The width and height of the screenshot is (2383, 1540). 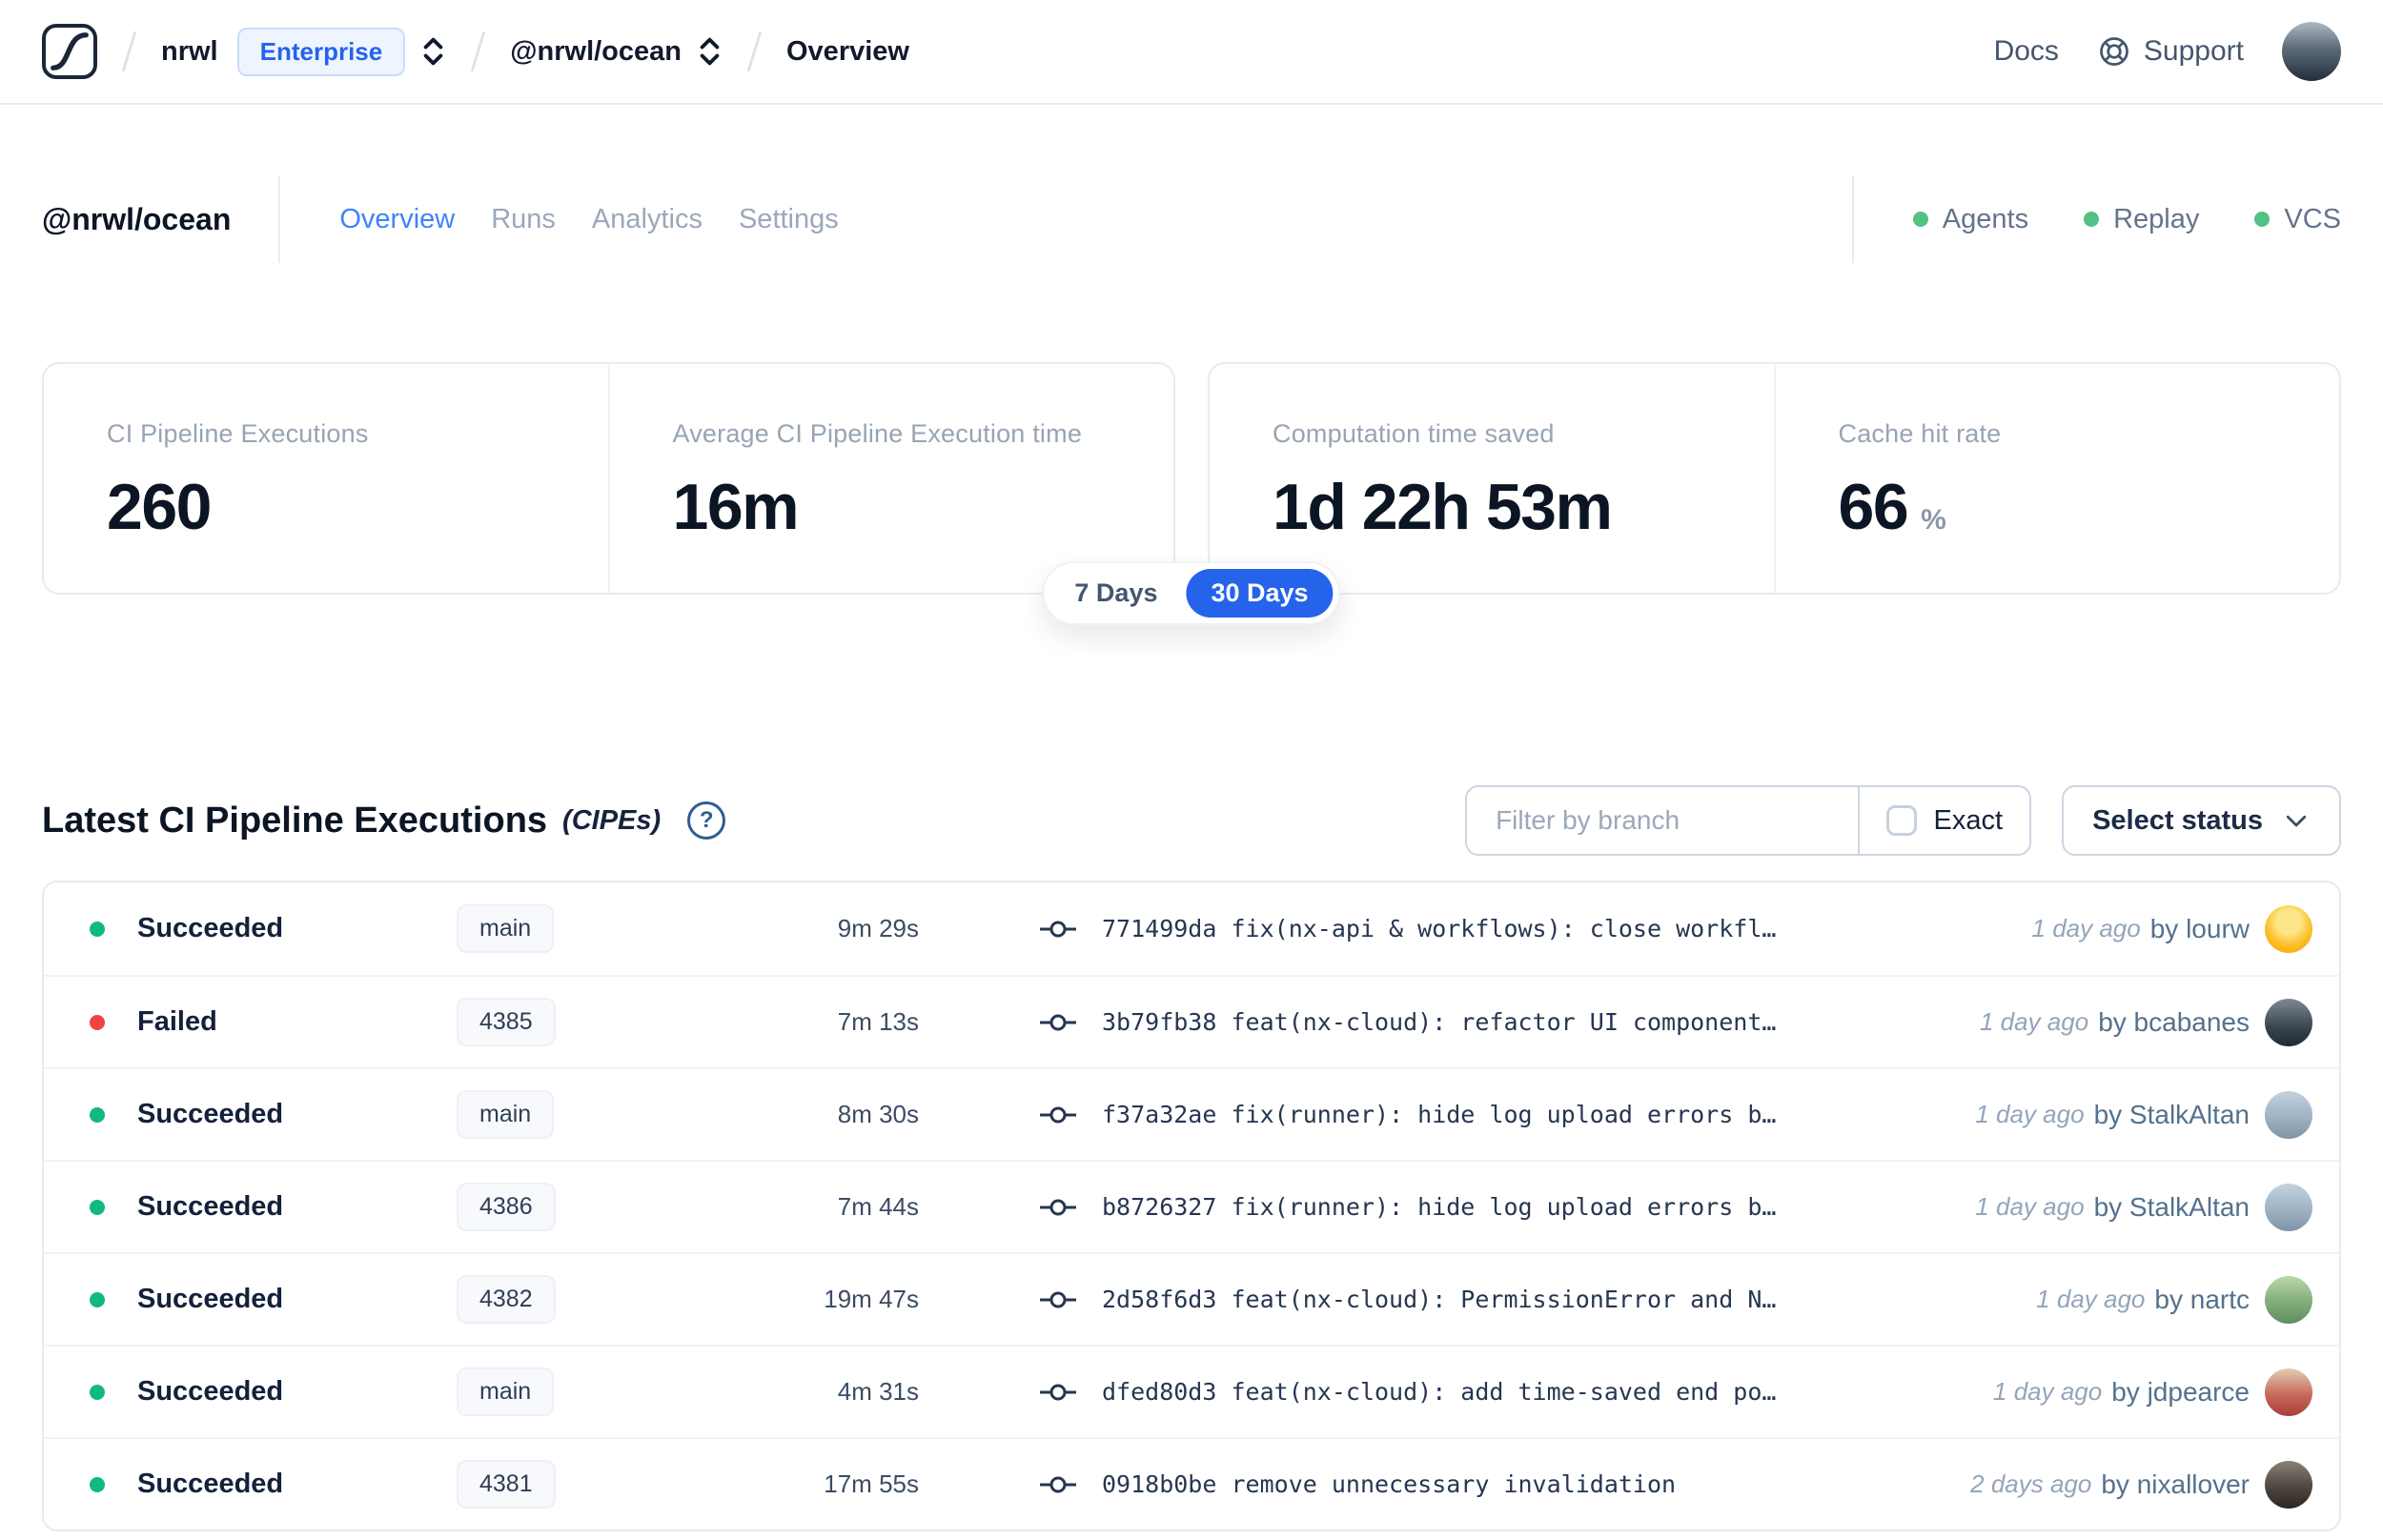 I want to click on status-label: Failed, so click(x=177, y=1021).